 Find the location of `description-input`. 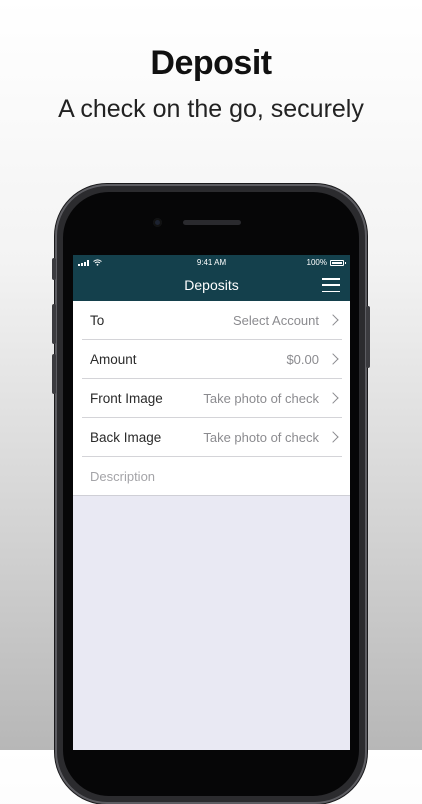

description-input is located at coordinates (210, 476).